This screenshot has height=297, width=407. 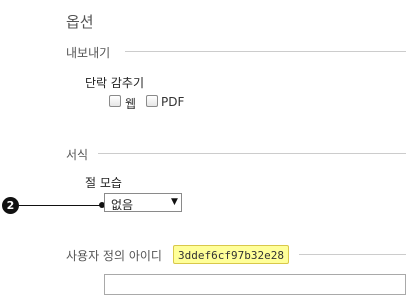 I want to click on format-section-label: 서식, so click(x=77, y=155).